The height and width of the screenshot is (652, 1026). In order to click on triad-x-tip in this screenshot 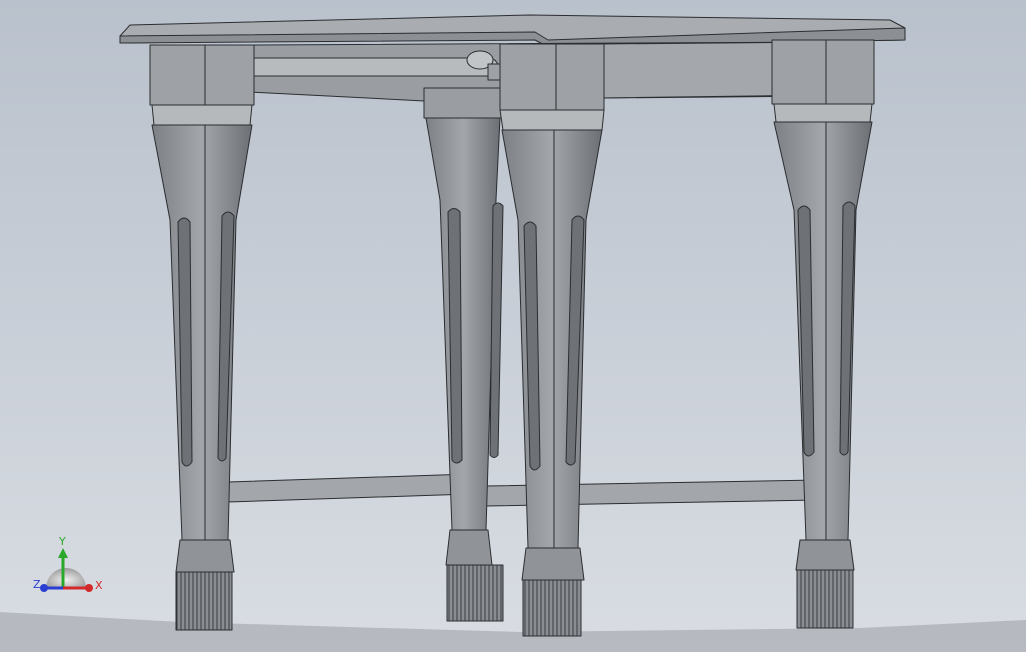, I will do `click(89, 588)`.